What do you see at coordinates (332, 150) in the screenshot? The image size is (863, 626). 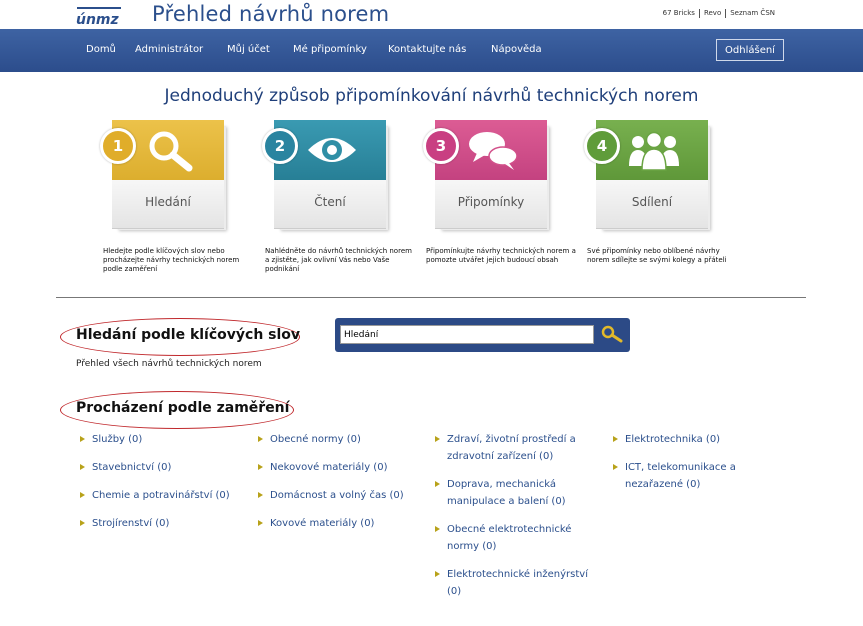 I see `eye-icon` at bounding box center [332, 150].